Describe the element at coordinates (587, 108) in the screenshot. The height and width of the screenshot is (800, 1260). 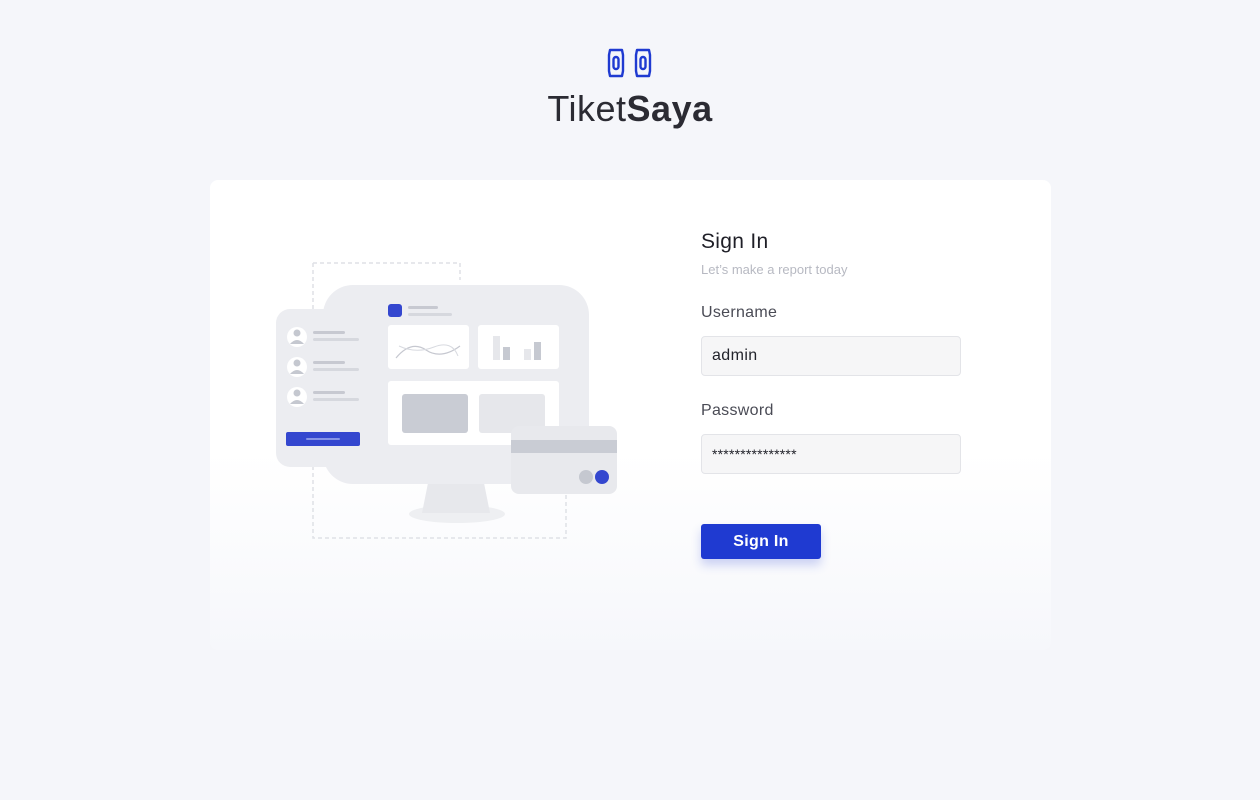
I see `brand-name-light: Tiket` at that location.